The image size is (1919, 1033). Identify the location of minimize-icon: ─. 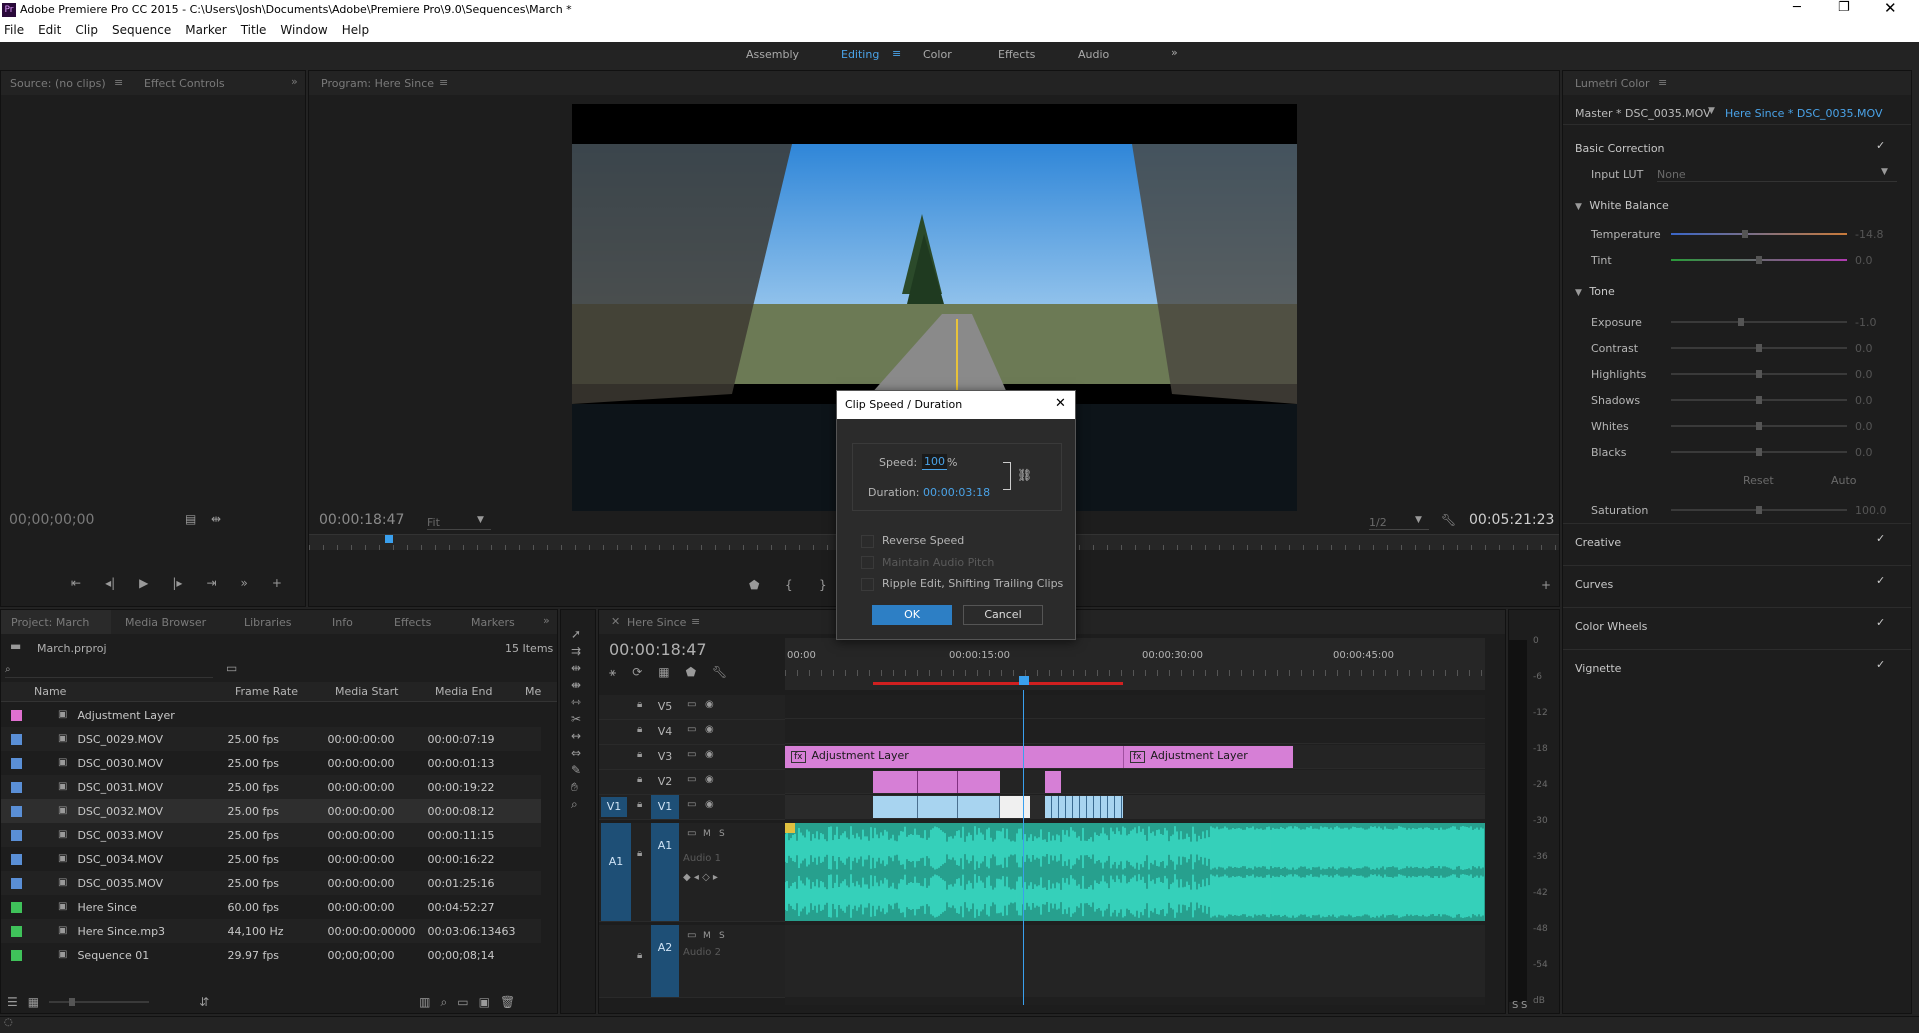
(1797, 7).